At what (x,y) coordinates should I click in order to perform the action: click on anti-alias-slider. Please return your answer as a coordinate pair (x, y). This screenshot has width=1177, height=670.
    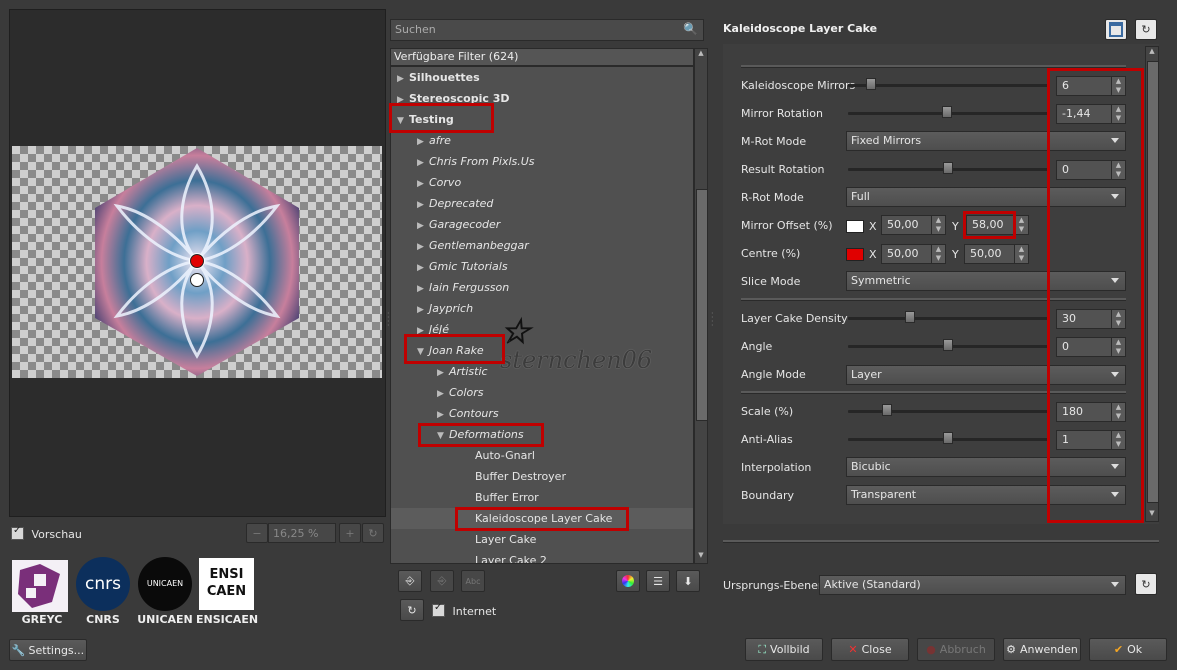
    Looking at the image, I should click on (948, 438).